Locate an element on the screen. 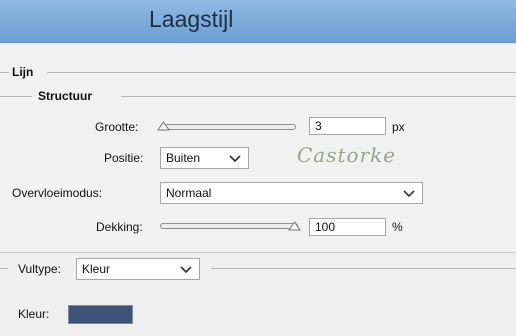 This screenshot has height=336, width=516. color-swatch is located at coordinates (100, 314).